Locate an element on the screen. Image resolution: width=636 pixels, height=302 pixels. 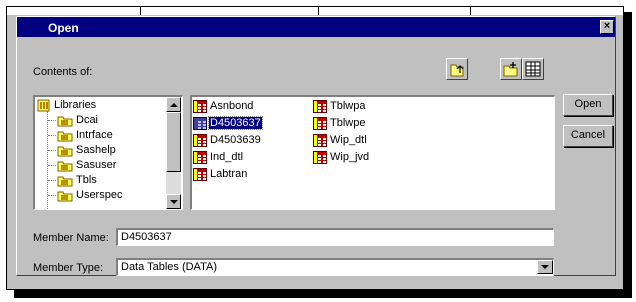
chevron-down-icon is located at coordinates (545, 267).